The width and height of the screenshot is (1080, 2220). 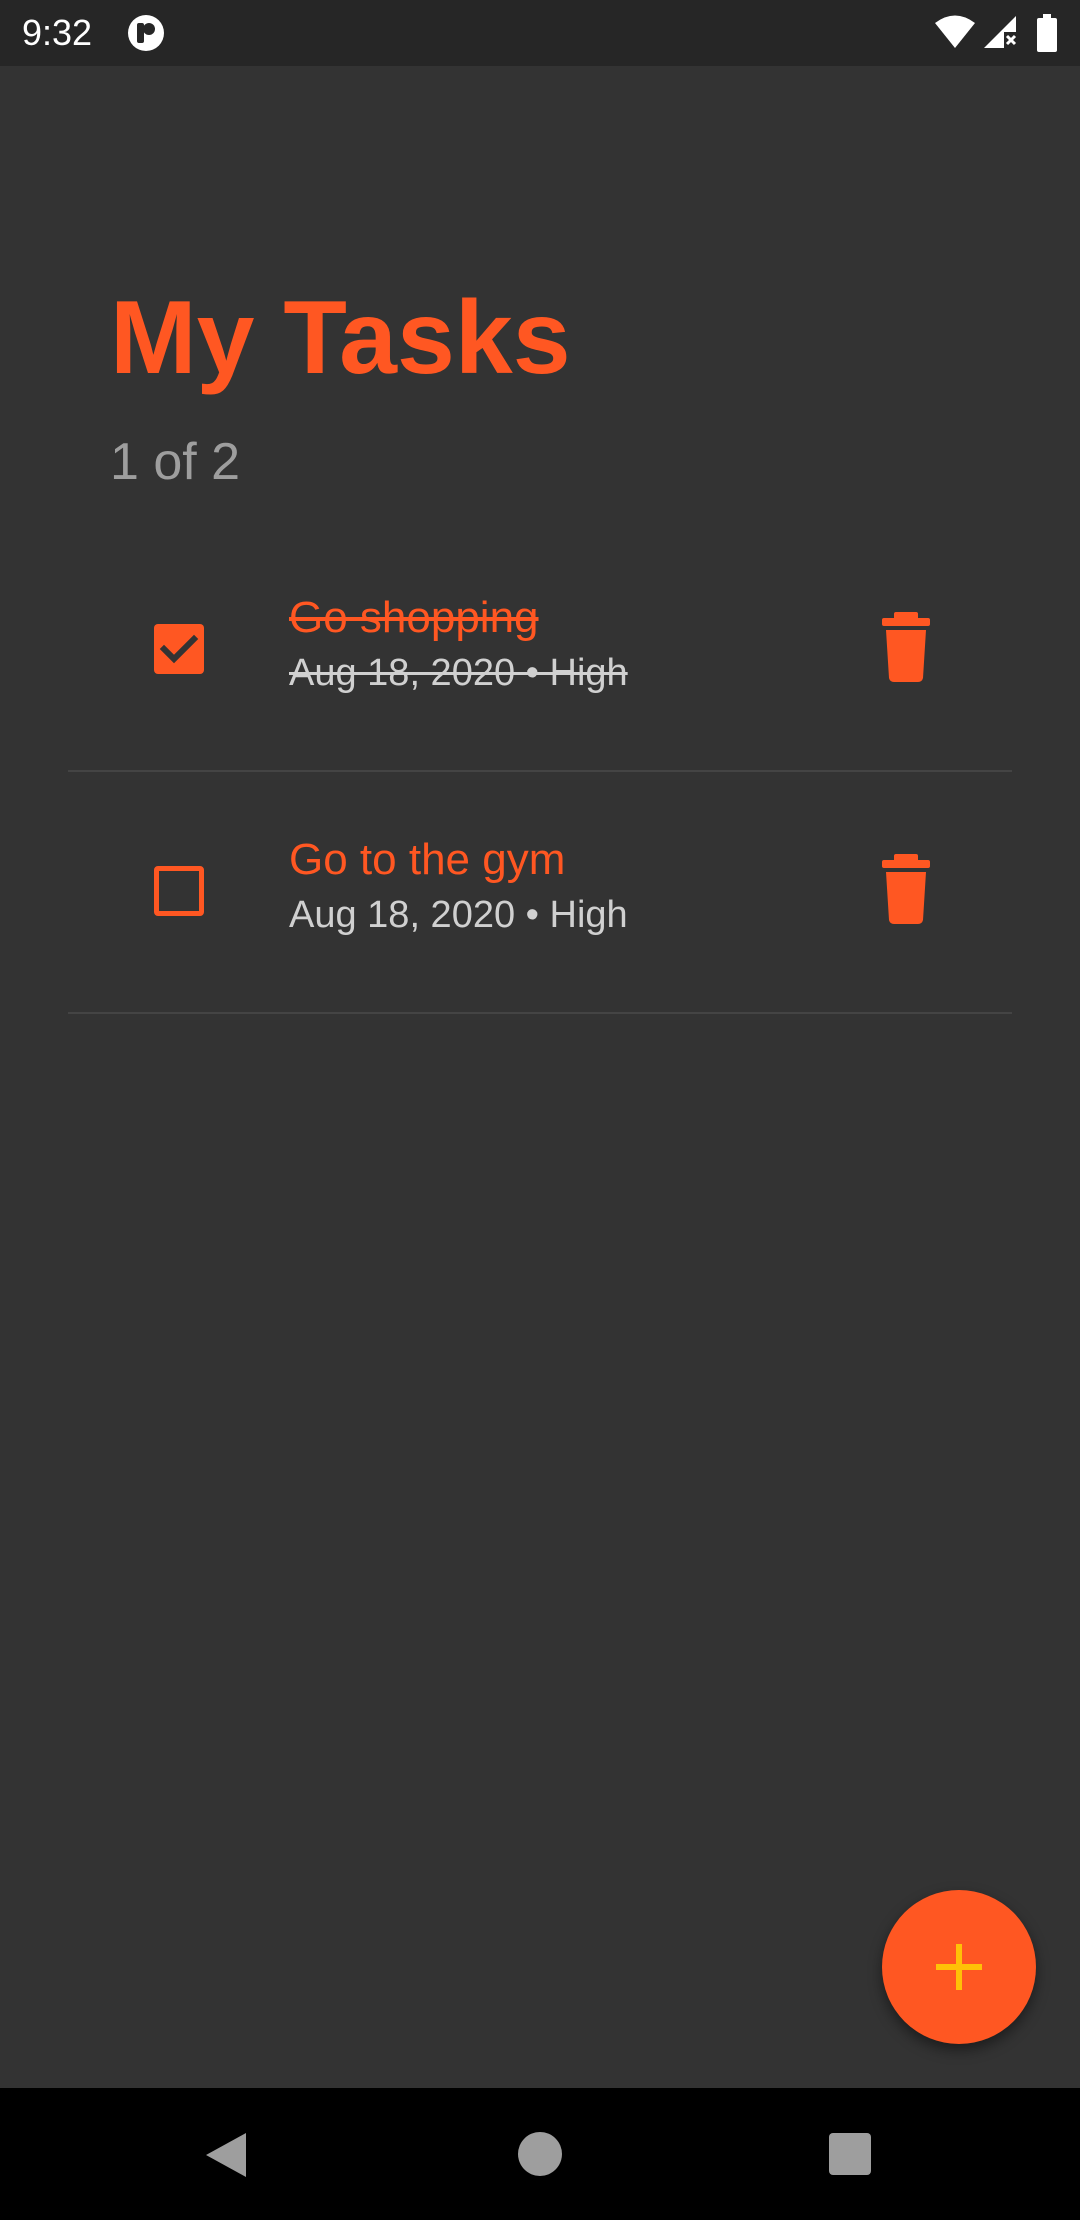 I want to click on plus-icon, so click(x=959, y=1967).